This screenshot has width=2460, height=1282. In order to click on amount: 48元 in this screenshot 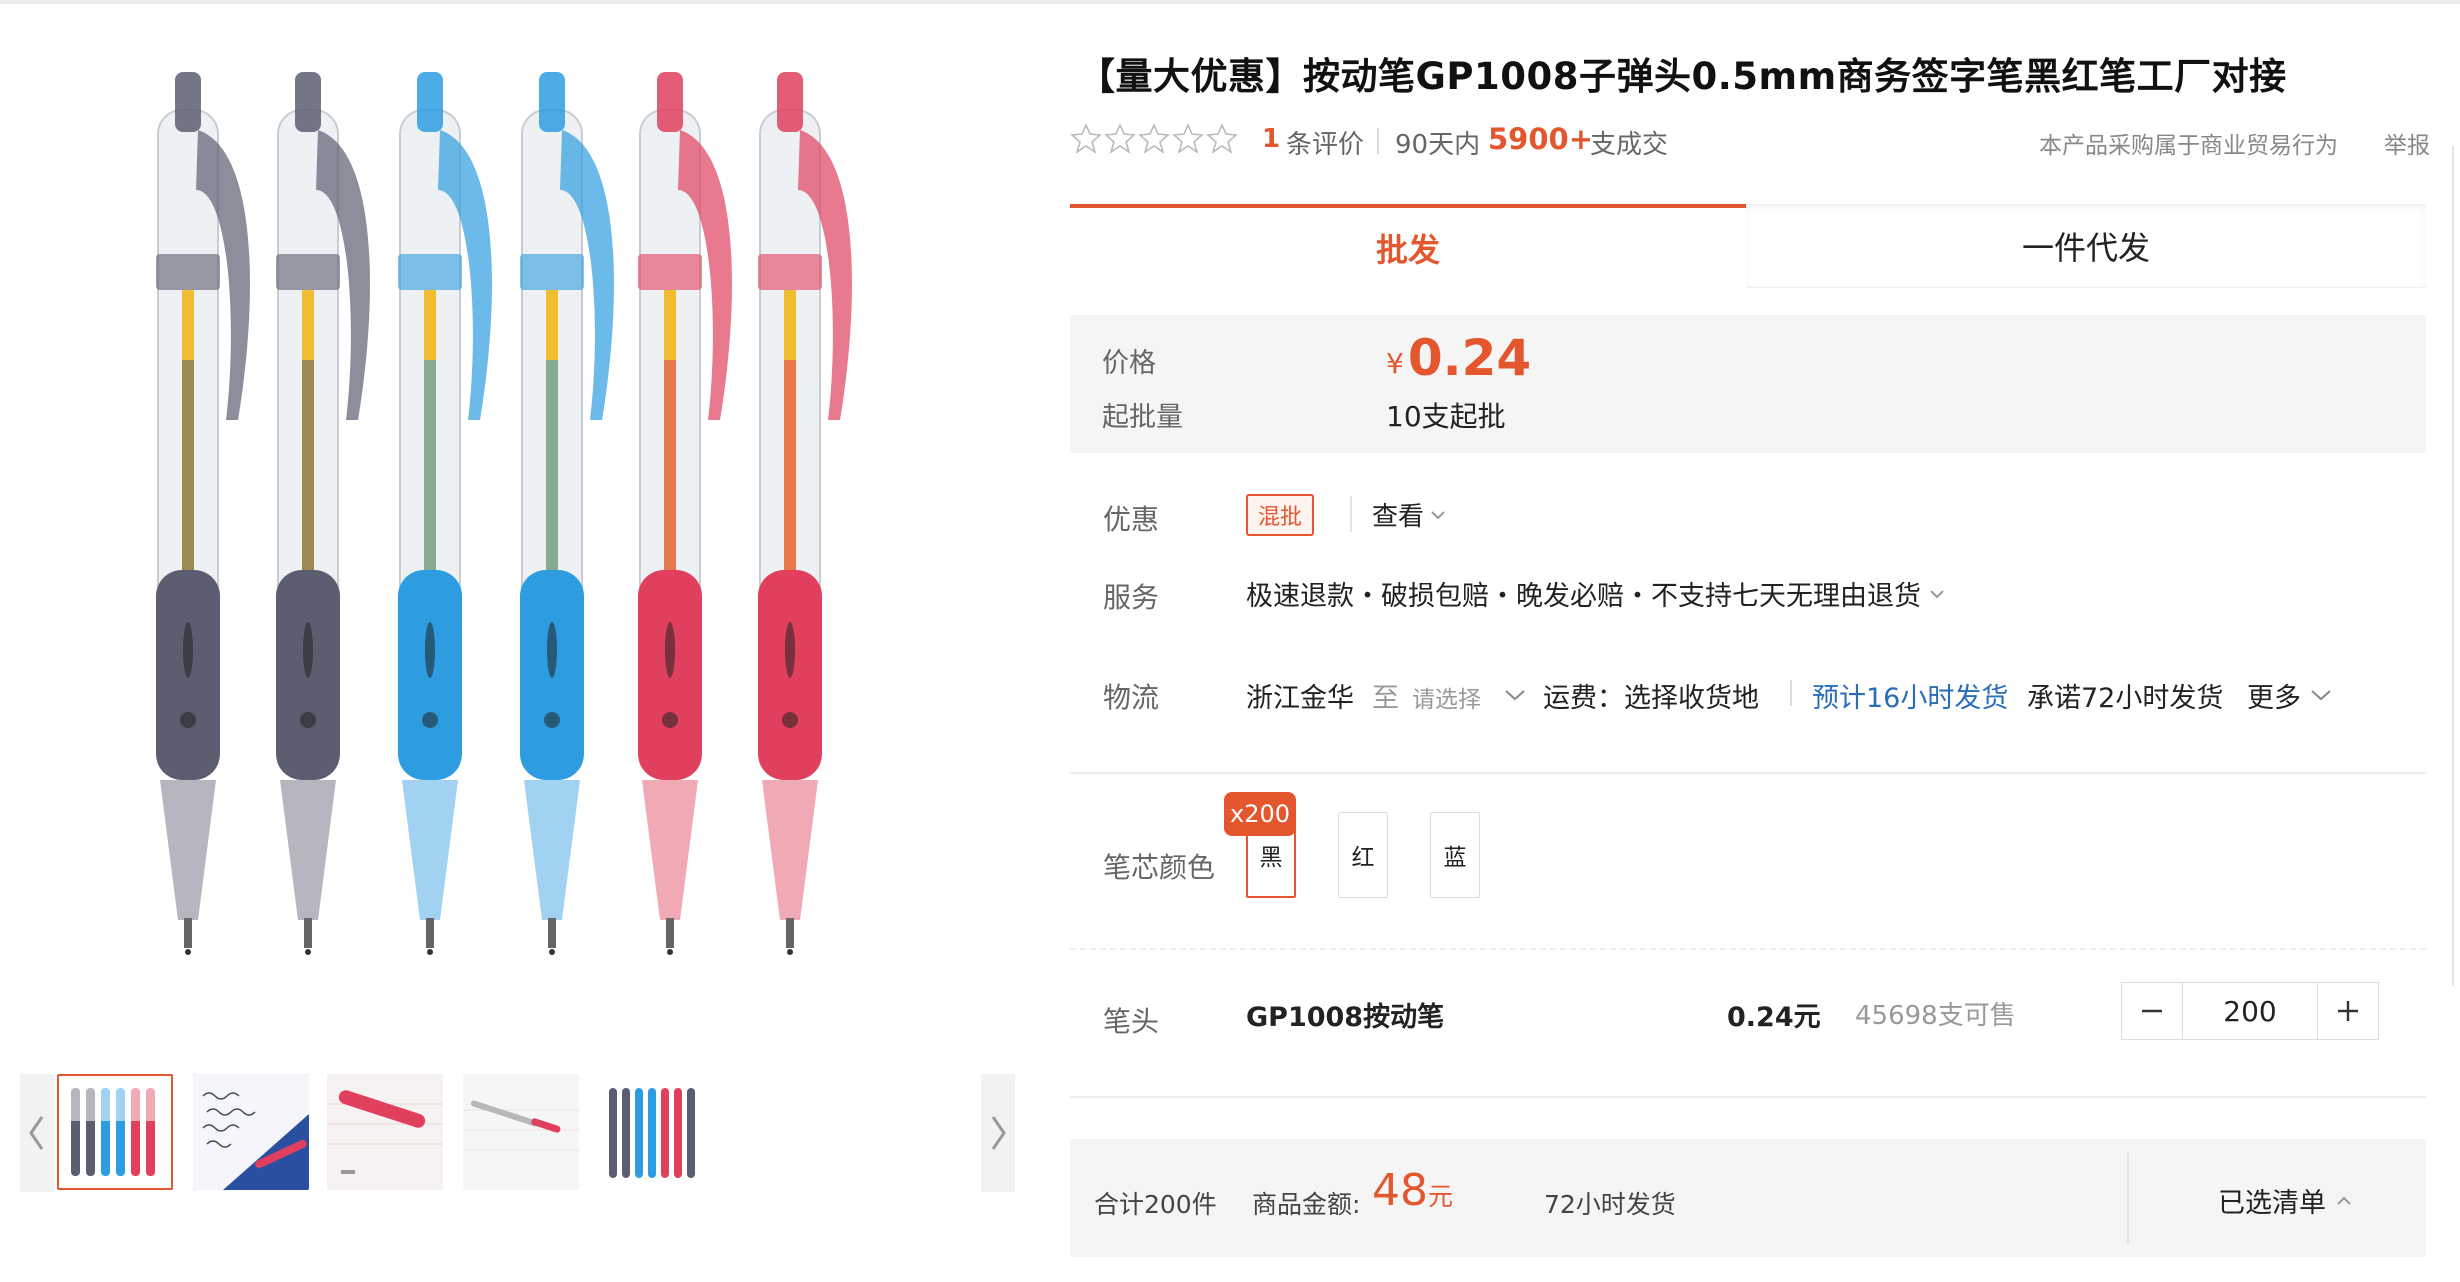, I will do `click(1412, 1190)`.